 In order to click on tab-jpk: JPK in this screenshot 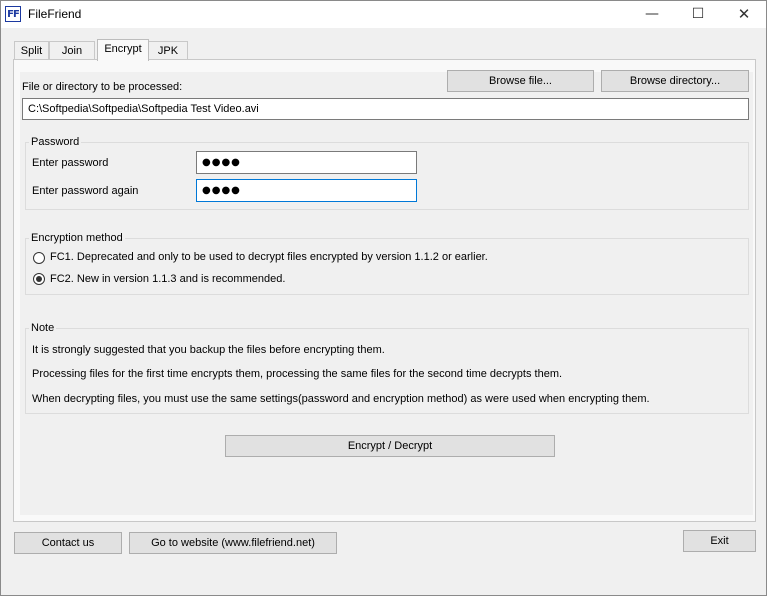, I will do `click(168, 50)`.